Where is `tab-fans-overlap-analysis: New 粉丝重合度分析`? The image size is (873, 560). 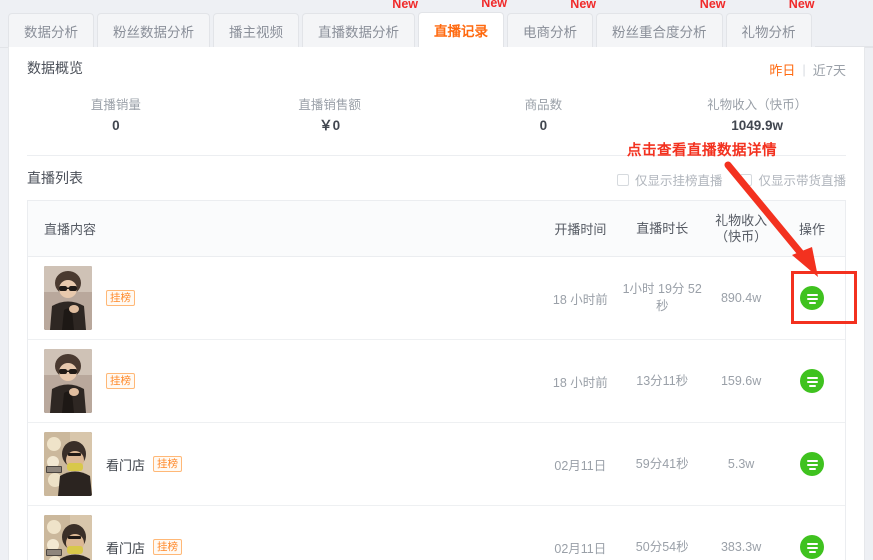 tab-fans-overlap-analysis: New 粉丝重合度分析 is located at coordinates (661, 23).